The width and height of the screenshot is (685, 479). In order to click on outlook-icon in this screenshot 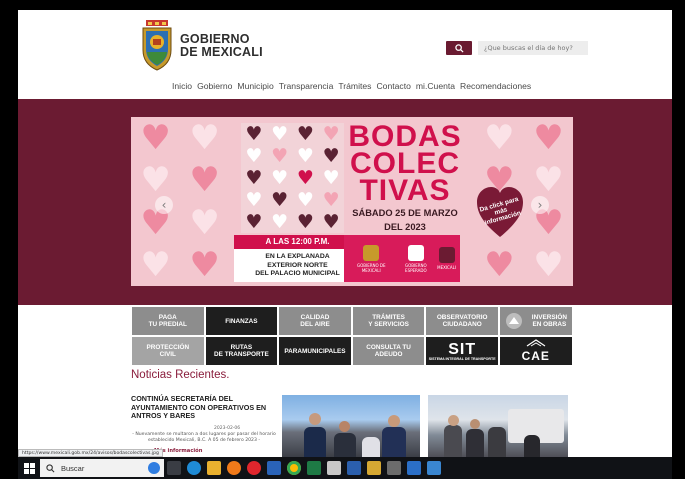, I will do `click(414, 468)`.